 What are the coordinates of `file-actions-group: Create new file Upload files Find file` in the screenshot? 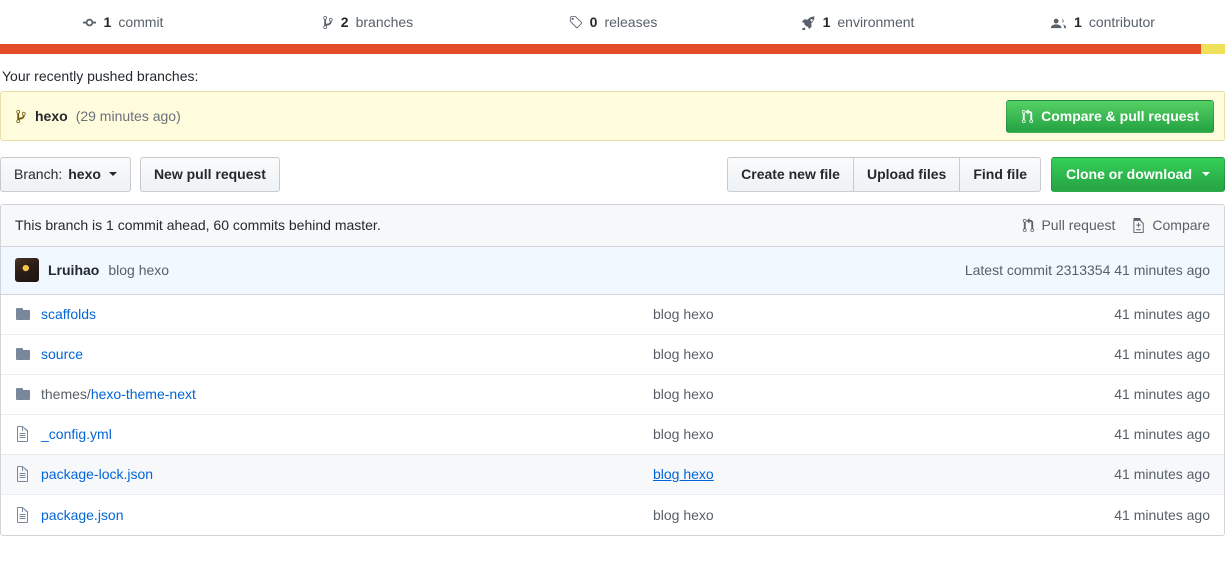 It's located at (884, 174).